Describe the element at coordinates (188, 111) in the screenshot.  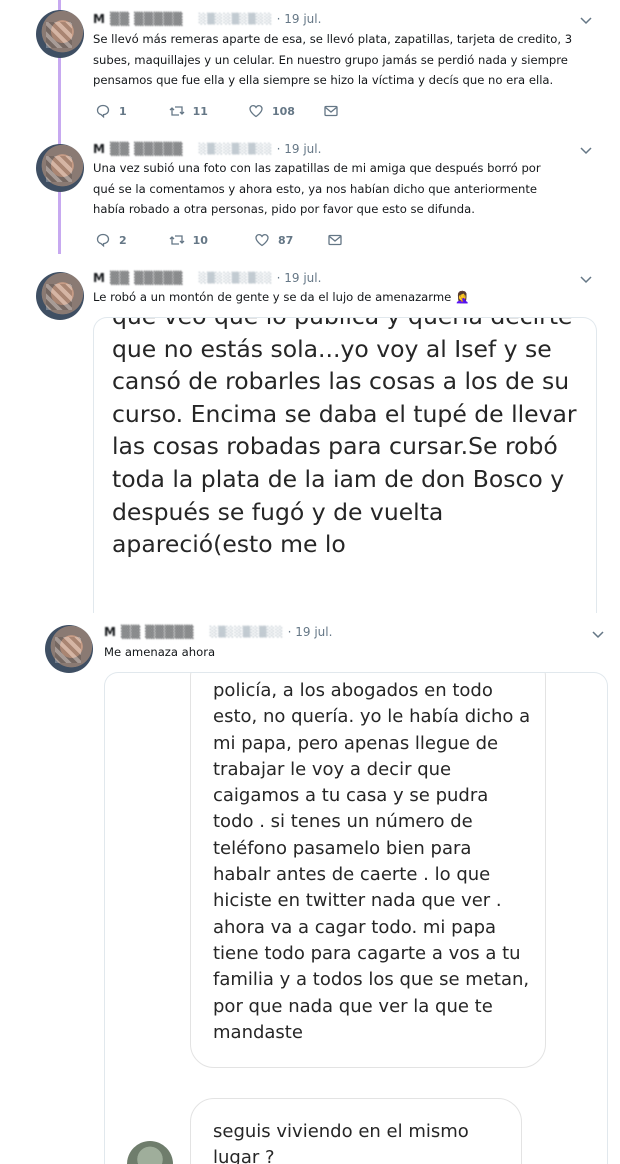
I see `retweet-button: 11` at that location.